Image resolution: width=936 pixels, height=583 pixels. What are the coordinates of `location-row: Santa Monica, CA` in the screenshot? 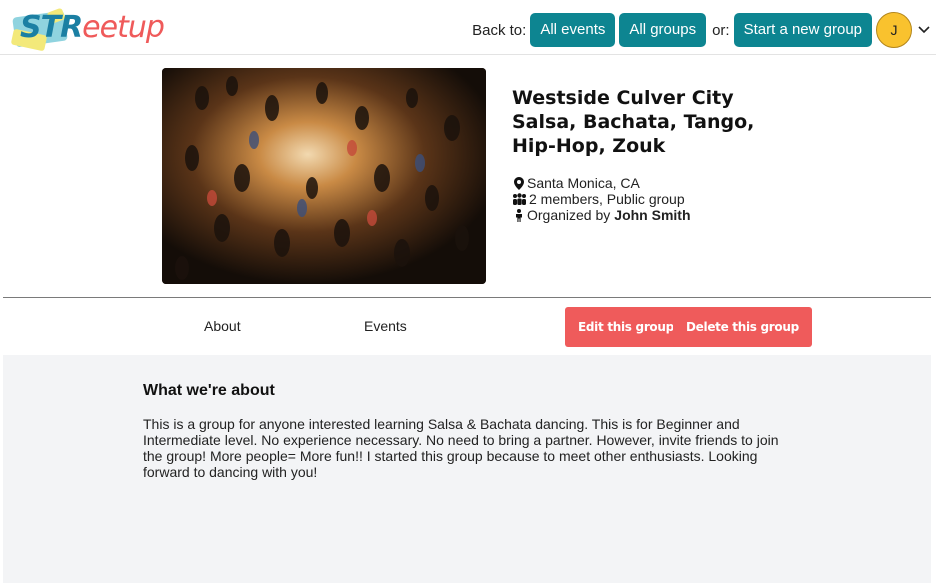 It's located at (601, 183).